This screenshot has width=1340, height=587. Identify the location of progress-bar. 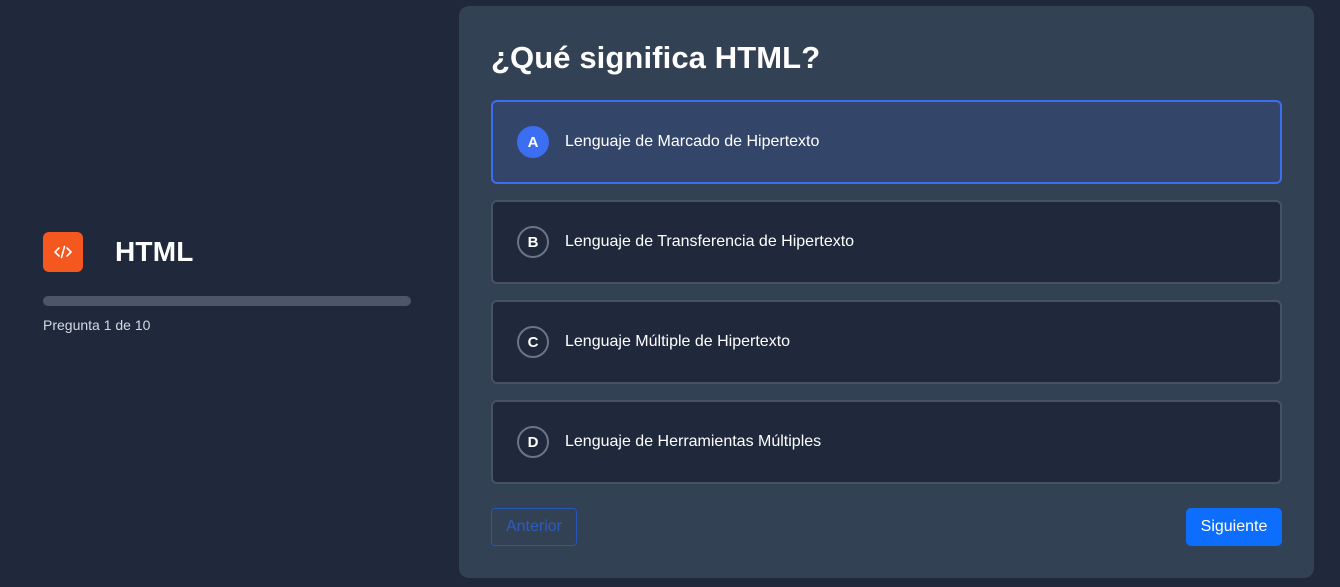
(227, 301).